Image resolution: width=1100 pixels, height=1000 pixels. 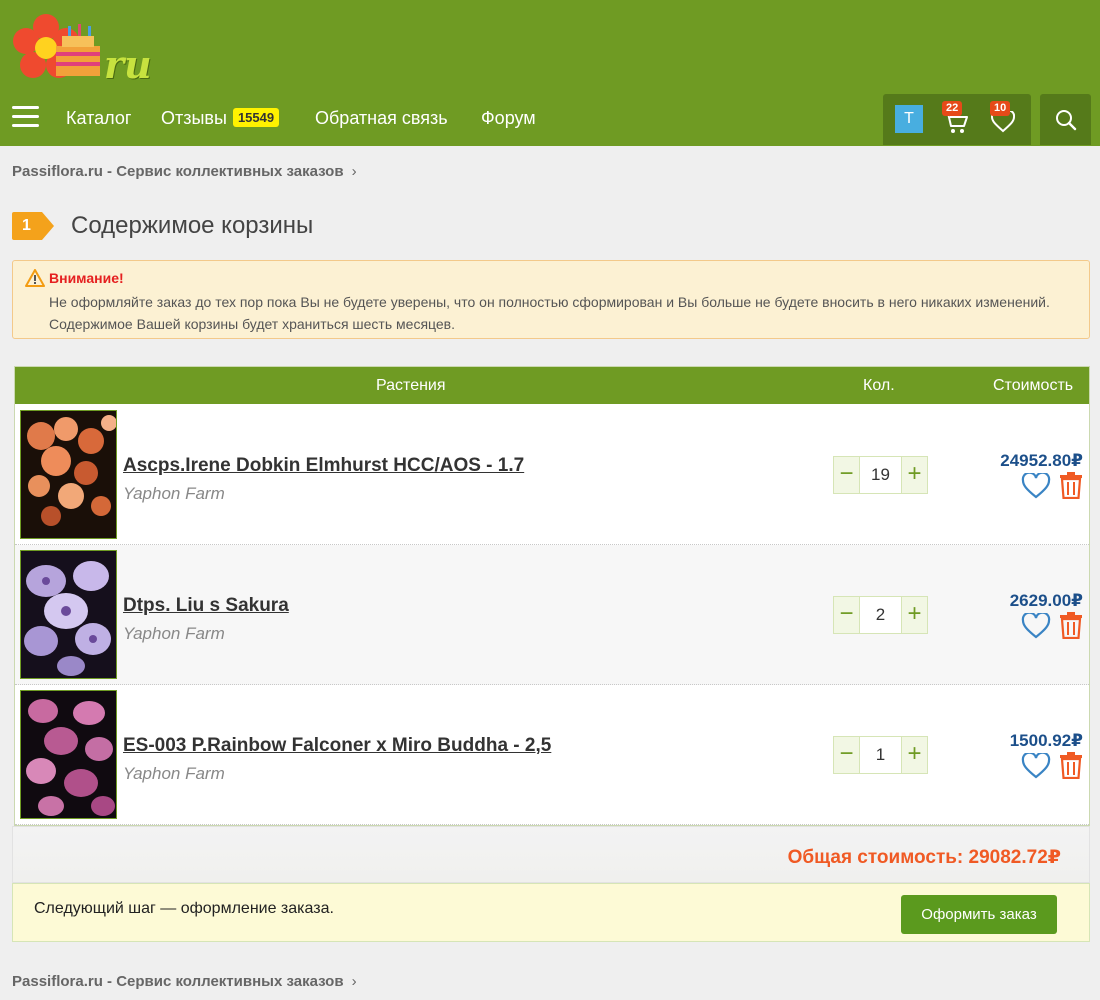 I want to click on product-price: 24952.80₽, so click(x=1041, y=460).